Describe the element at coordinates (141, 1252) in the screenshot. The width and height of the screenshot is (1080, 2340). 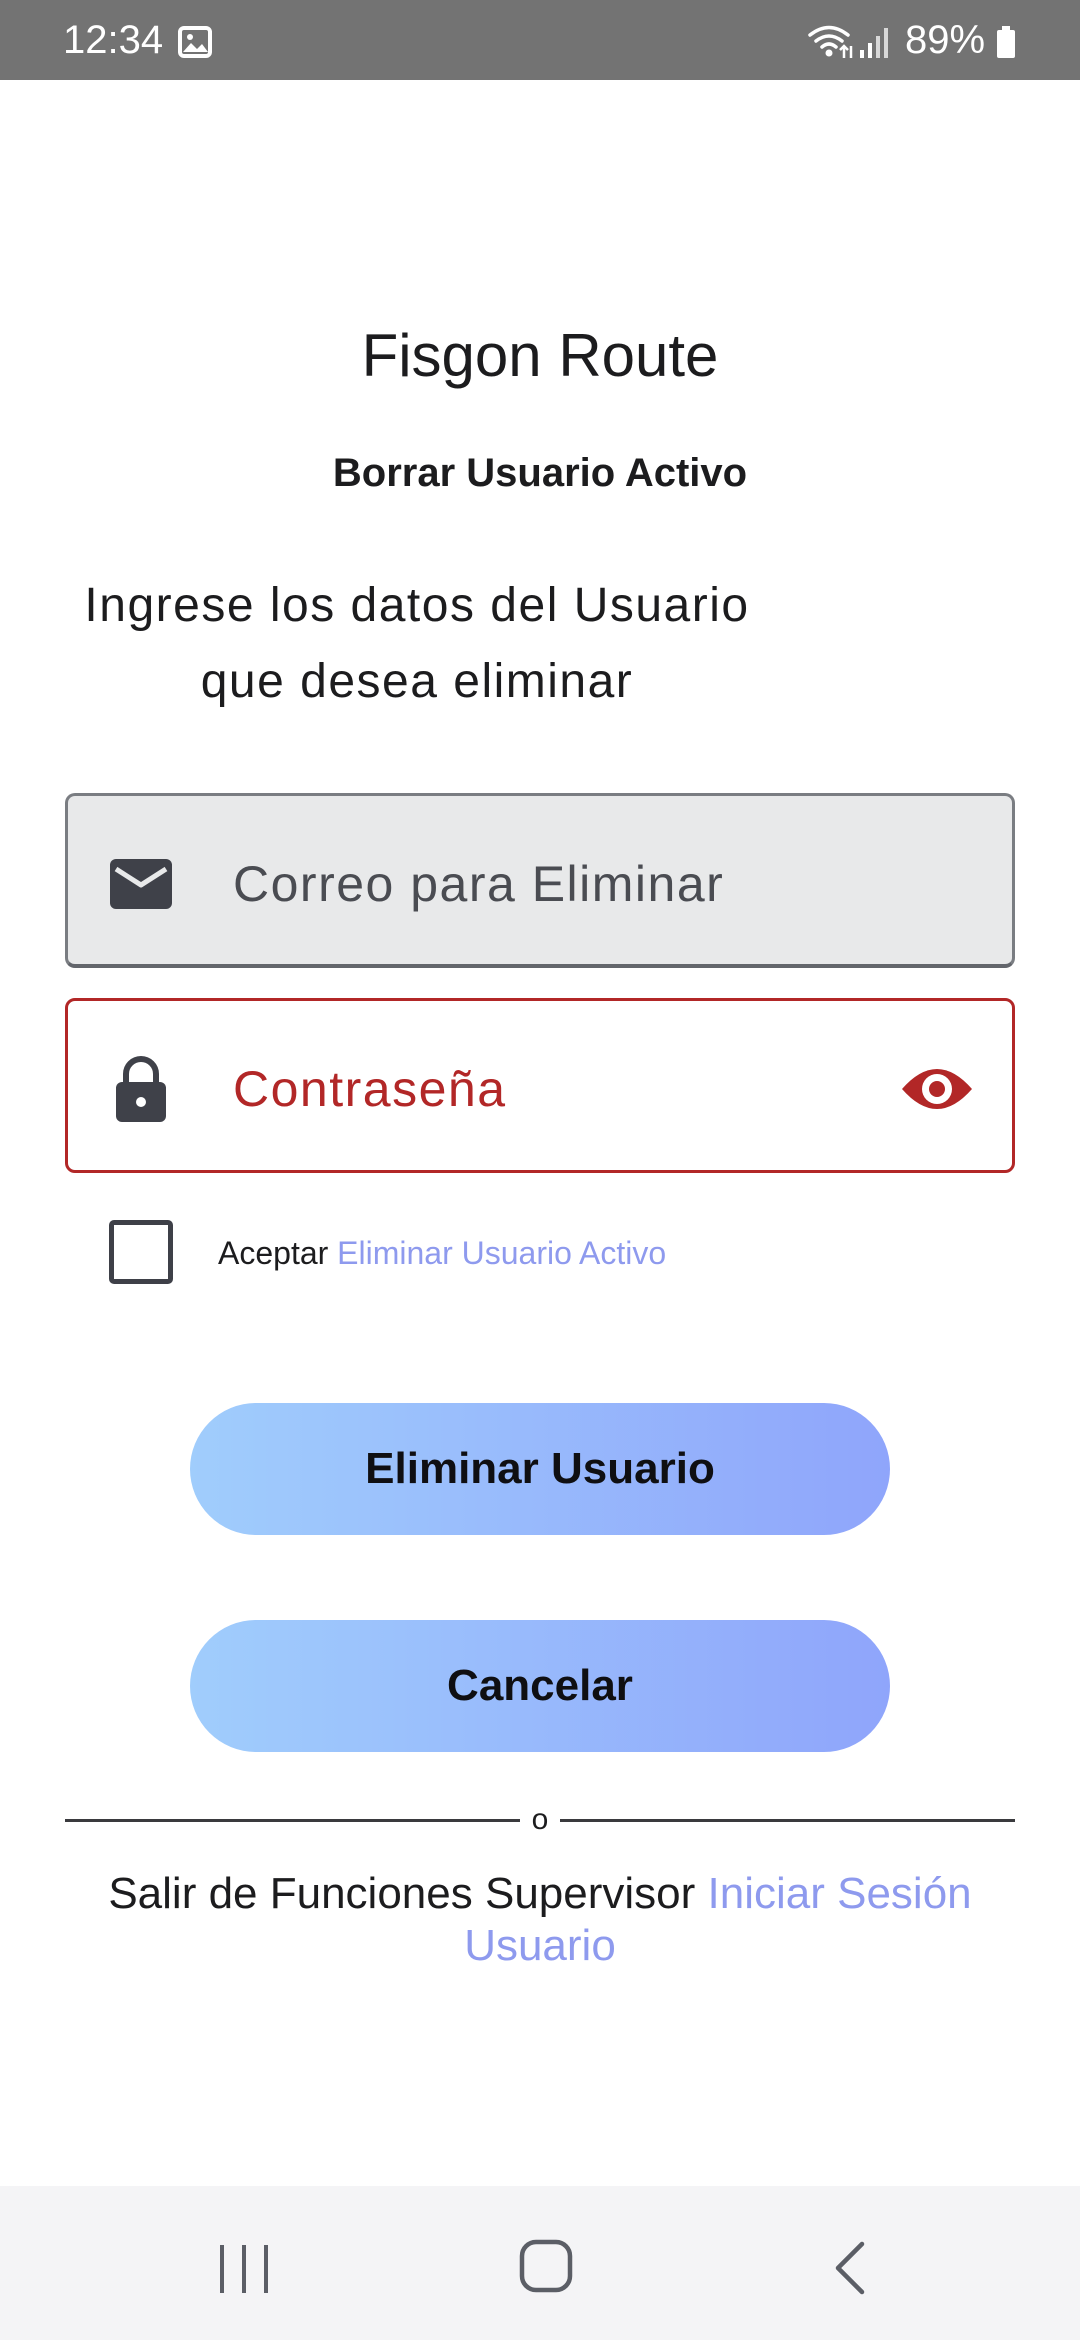
I see `accept-checkbox` at that location.